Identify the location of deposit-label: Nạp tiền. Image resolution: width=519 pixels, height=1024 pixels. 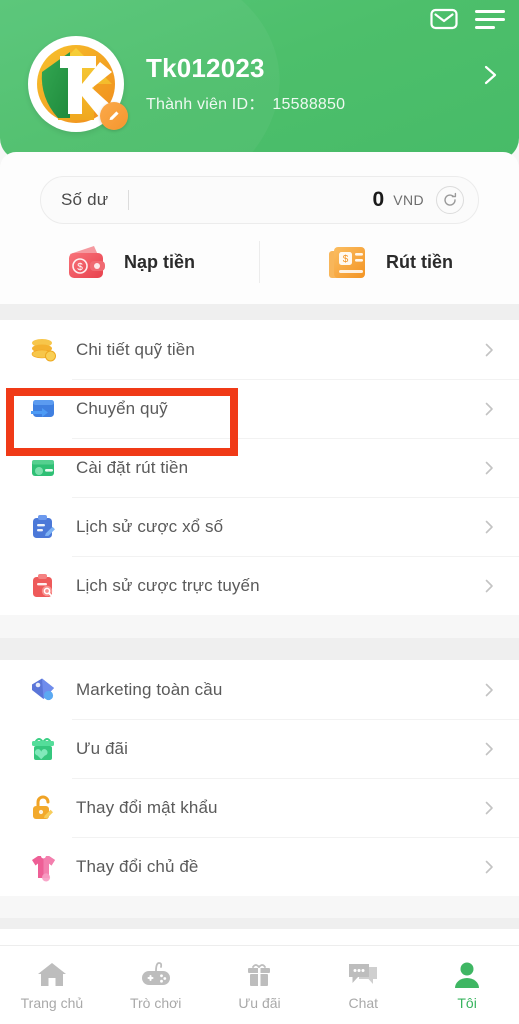
(159, 261).